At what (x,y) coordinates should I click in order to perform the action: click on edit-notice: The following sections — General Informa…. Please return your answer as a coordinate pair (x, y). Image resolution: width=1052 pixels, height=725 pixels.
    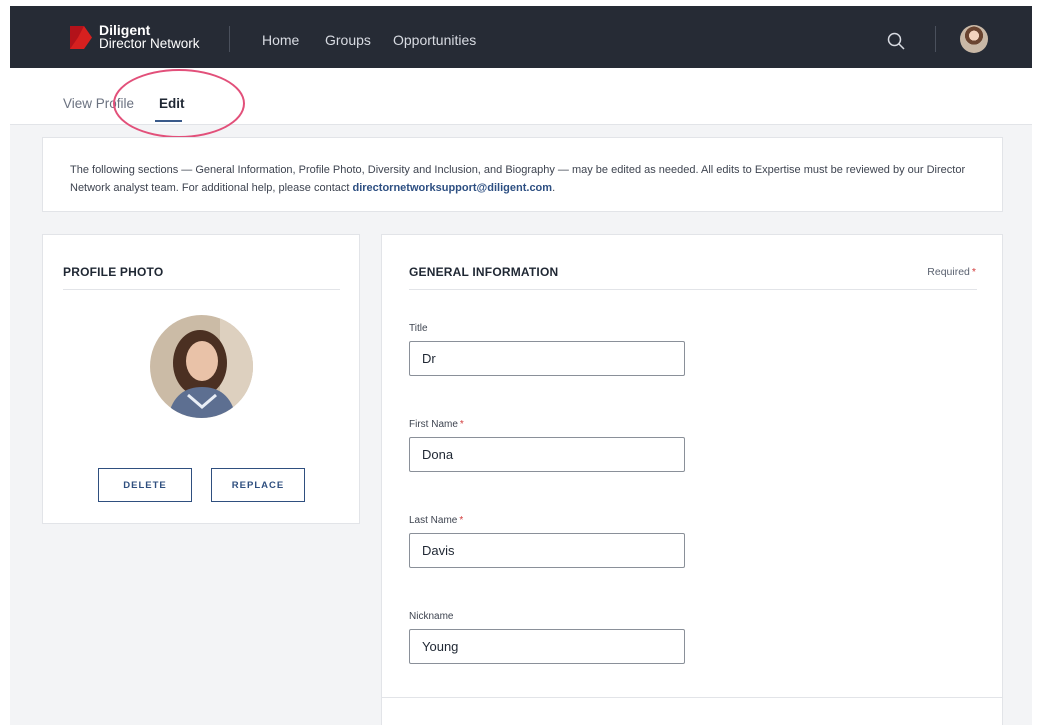
    Looking at the image, I should click on (522, 174).